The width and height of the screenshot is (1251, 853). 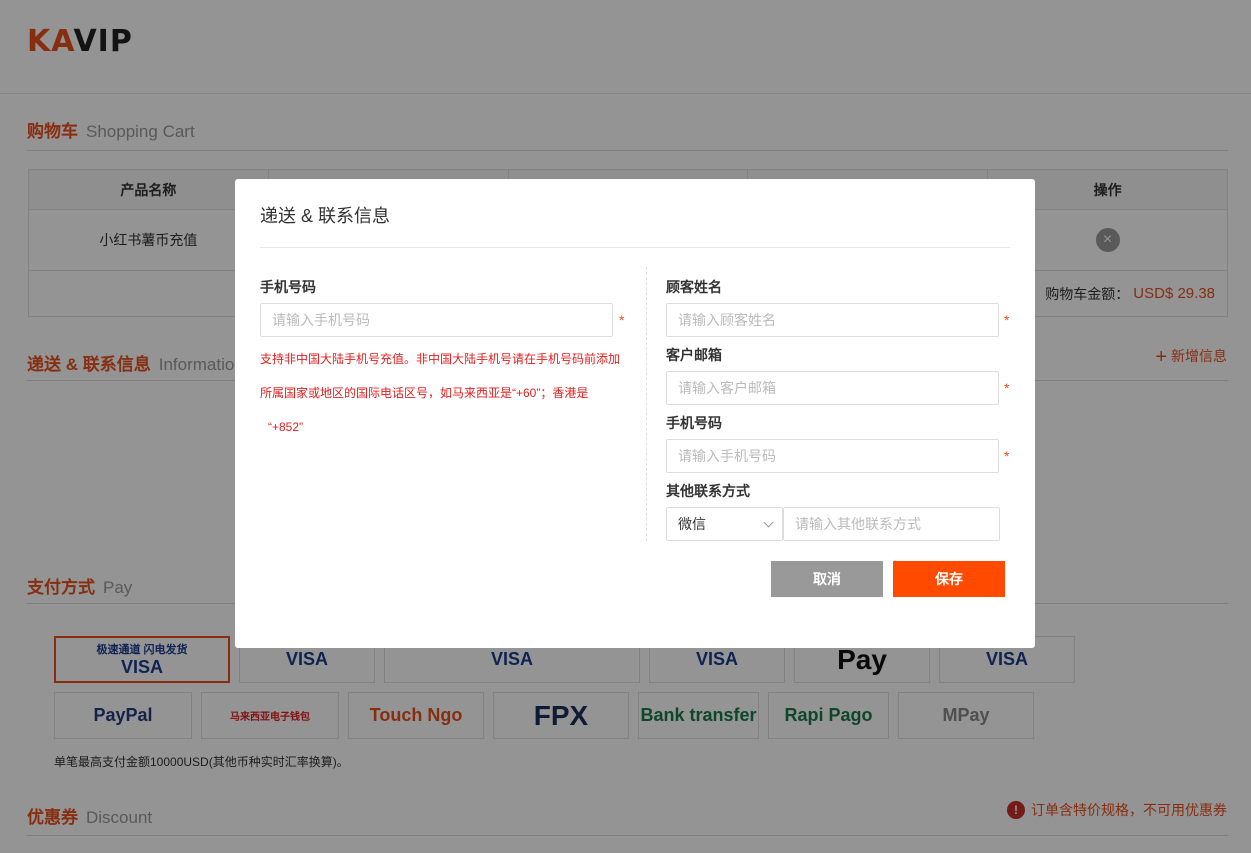 I want to click on customer-email-input, so click(x=832, y=388).